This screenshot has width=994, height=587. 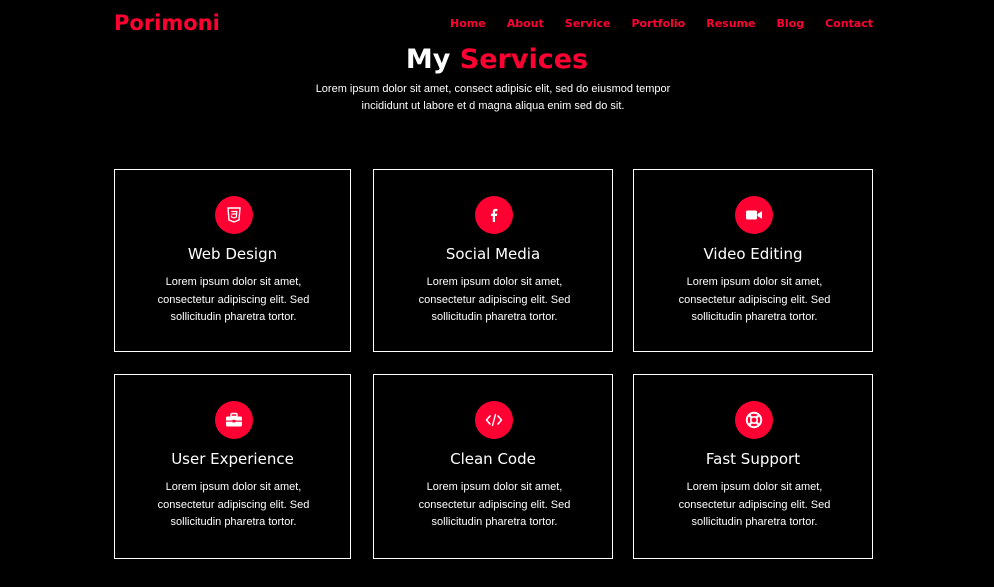 What do you see at coordinates (234, 215) in the screenshot?
I see `html5-icon` at bounding box center [234, 215].